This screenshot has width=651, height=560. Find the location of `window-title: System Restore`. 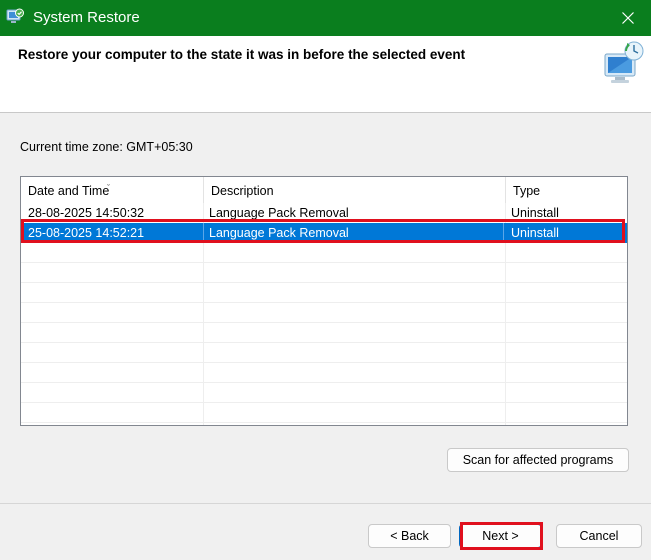

window-title: System Restore is located at coordinates (86, 17).